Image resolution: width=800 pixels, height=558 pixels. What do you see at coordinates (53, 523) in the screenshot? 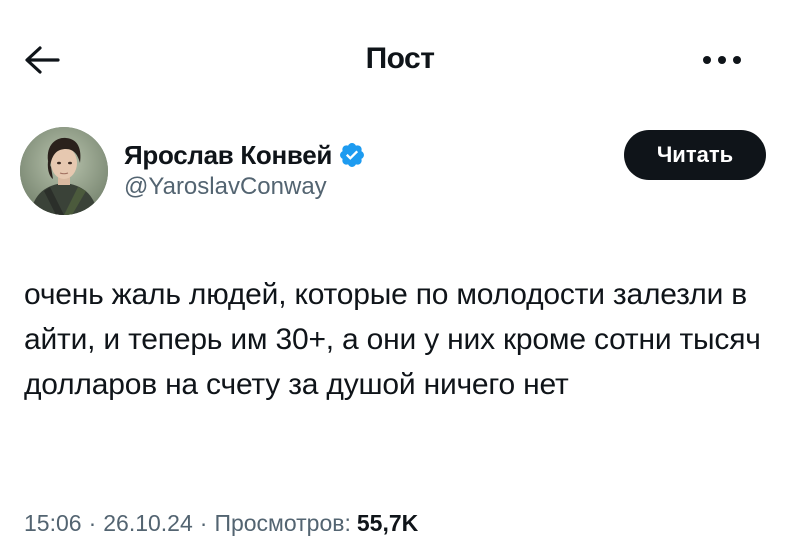
I see `tweet-time: 15:06` at bounding box center [53, 523].